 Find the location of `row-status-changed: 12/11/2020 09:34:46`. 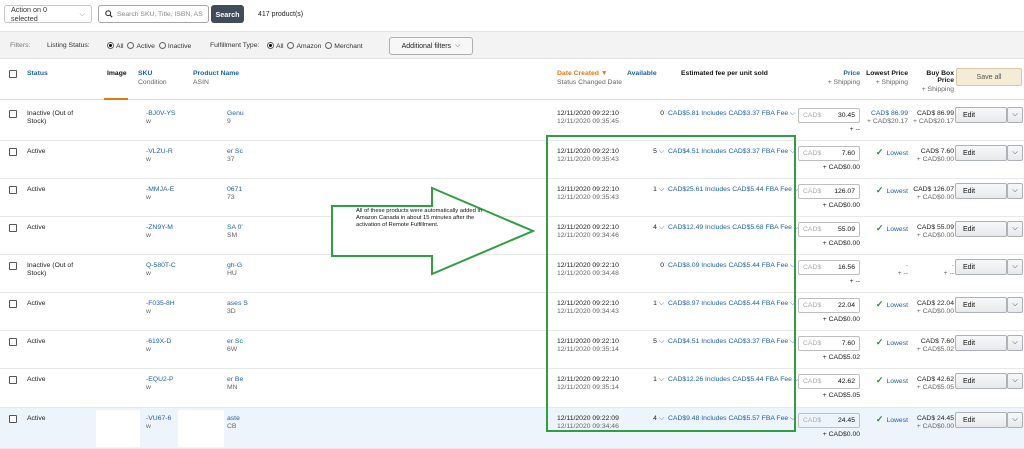

row-status-changed: 12/11/2020 09:34:46 is located at coordinates (588, 426).